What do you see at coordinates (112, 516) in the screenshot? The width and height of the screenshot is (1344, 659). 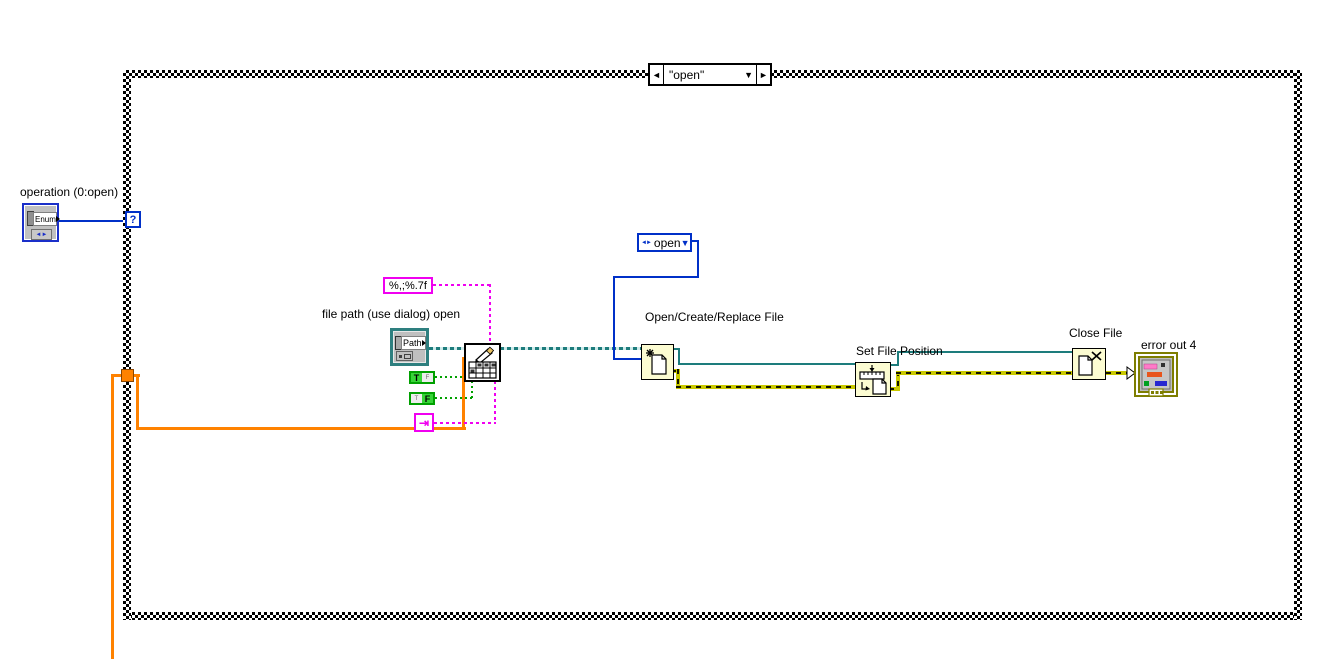 I see `wire-data-array-outside-vertical` at bounding box center [112, 516].